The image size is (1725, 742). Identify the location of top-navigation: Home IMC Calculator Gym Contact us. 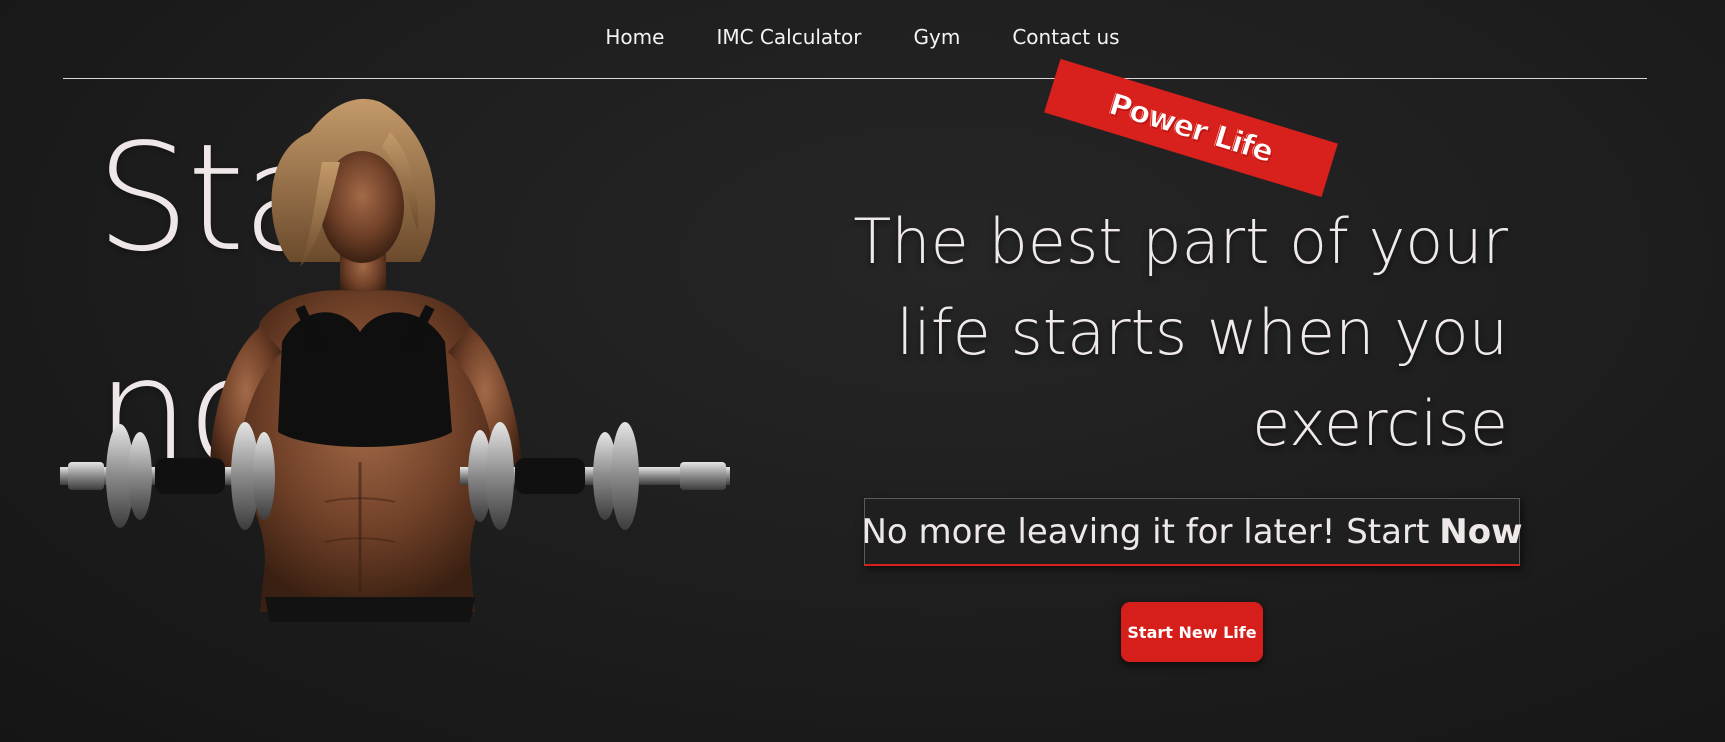
(862, 39).